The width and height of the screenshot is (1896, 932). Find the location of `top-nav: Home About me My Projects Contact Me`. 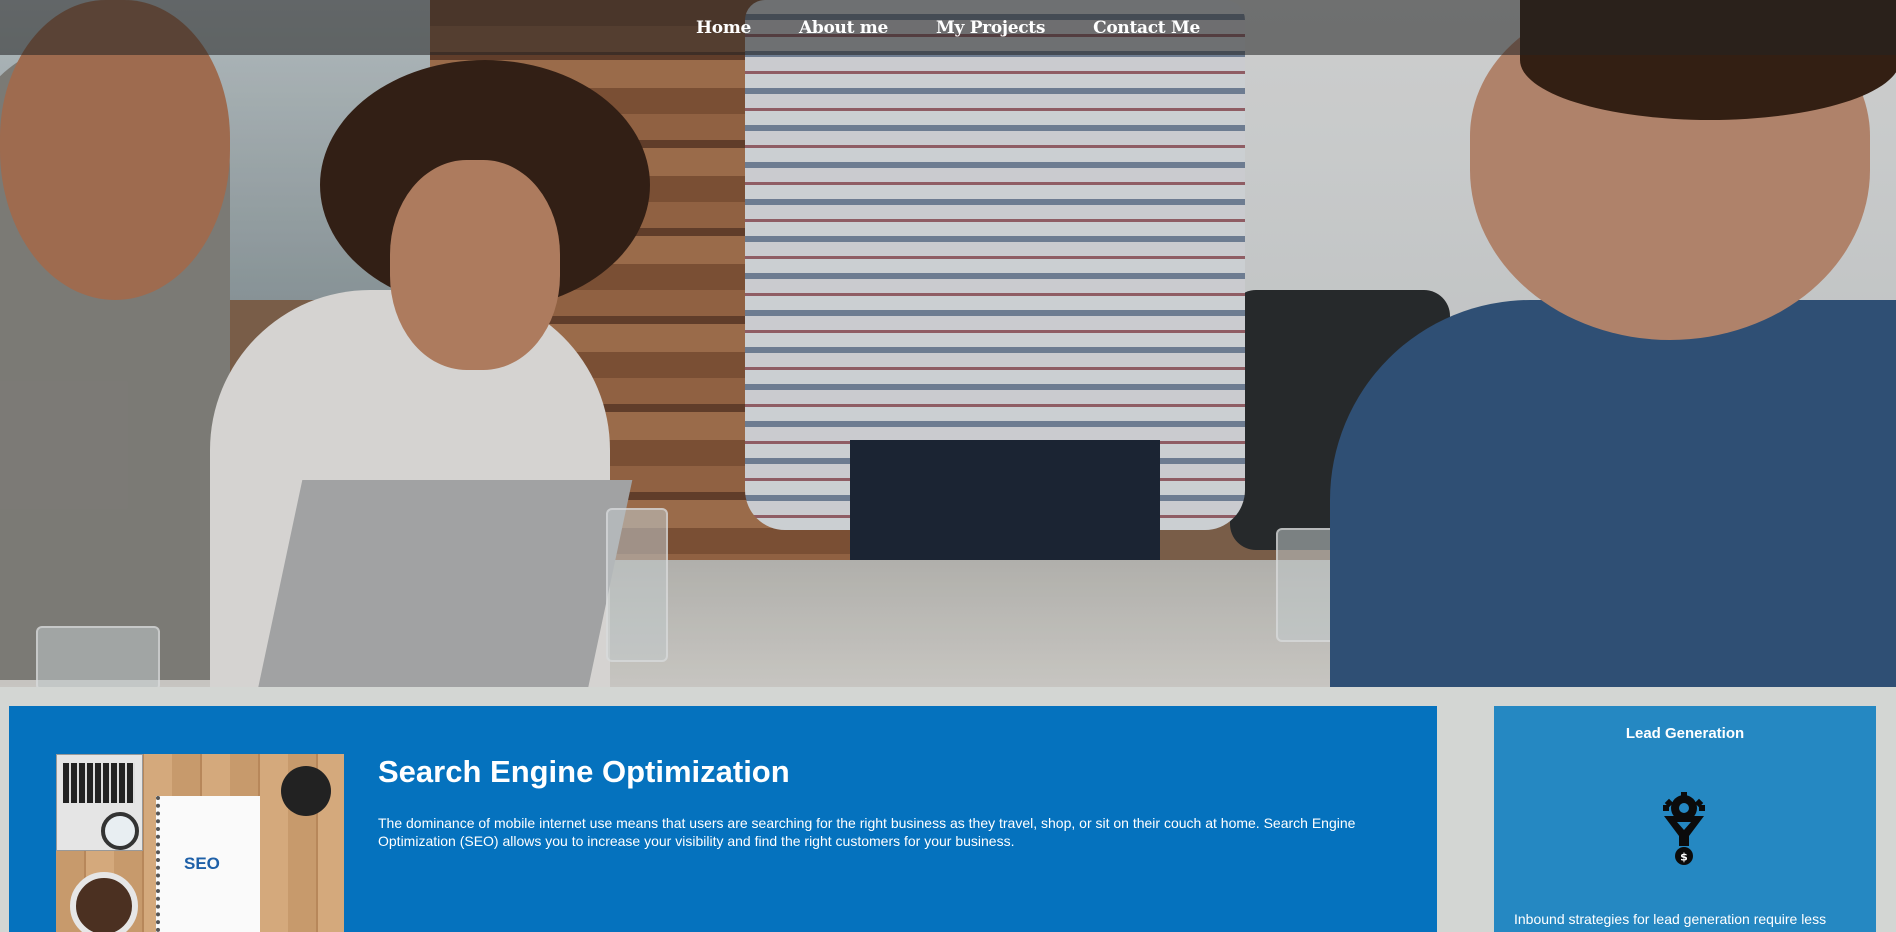

top-nav: Home About me My Projects Contact Me is located at coordinates (948, 27).